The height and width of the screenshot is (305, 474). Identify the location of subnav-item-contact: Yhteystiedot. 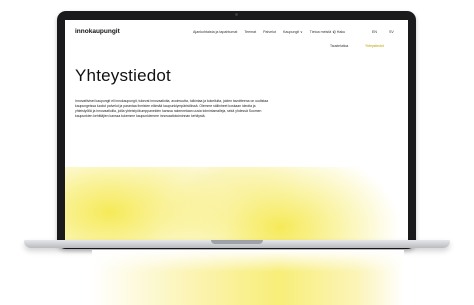
(374, 46).